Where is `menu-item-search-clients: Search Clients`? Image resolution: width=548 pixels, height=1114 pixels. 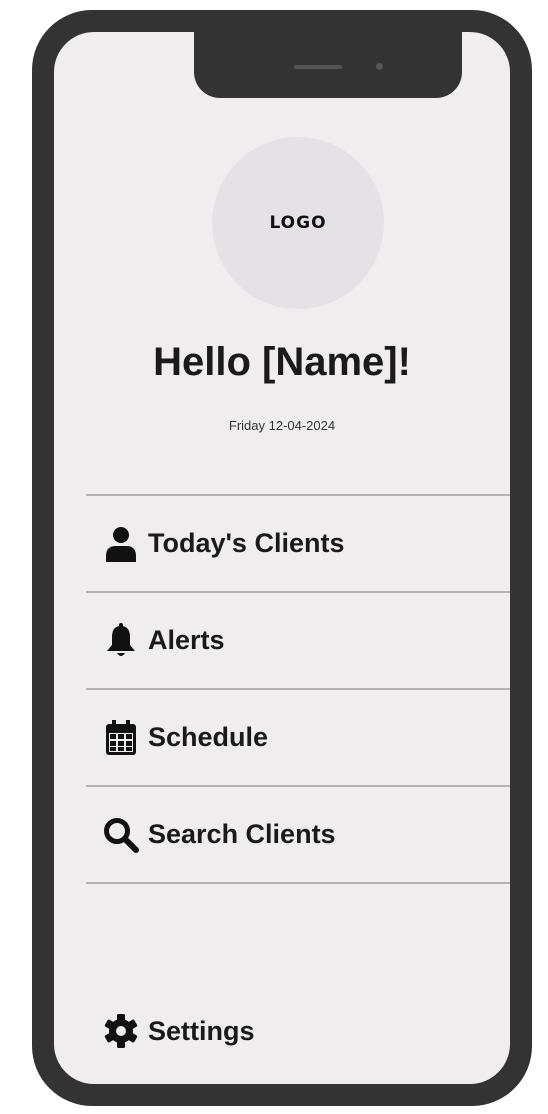 menu-item-search-clients: Search Clients is located at coordinates (298, 834).